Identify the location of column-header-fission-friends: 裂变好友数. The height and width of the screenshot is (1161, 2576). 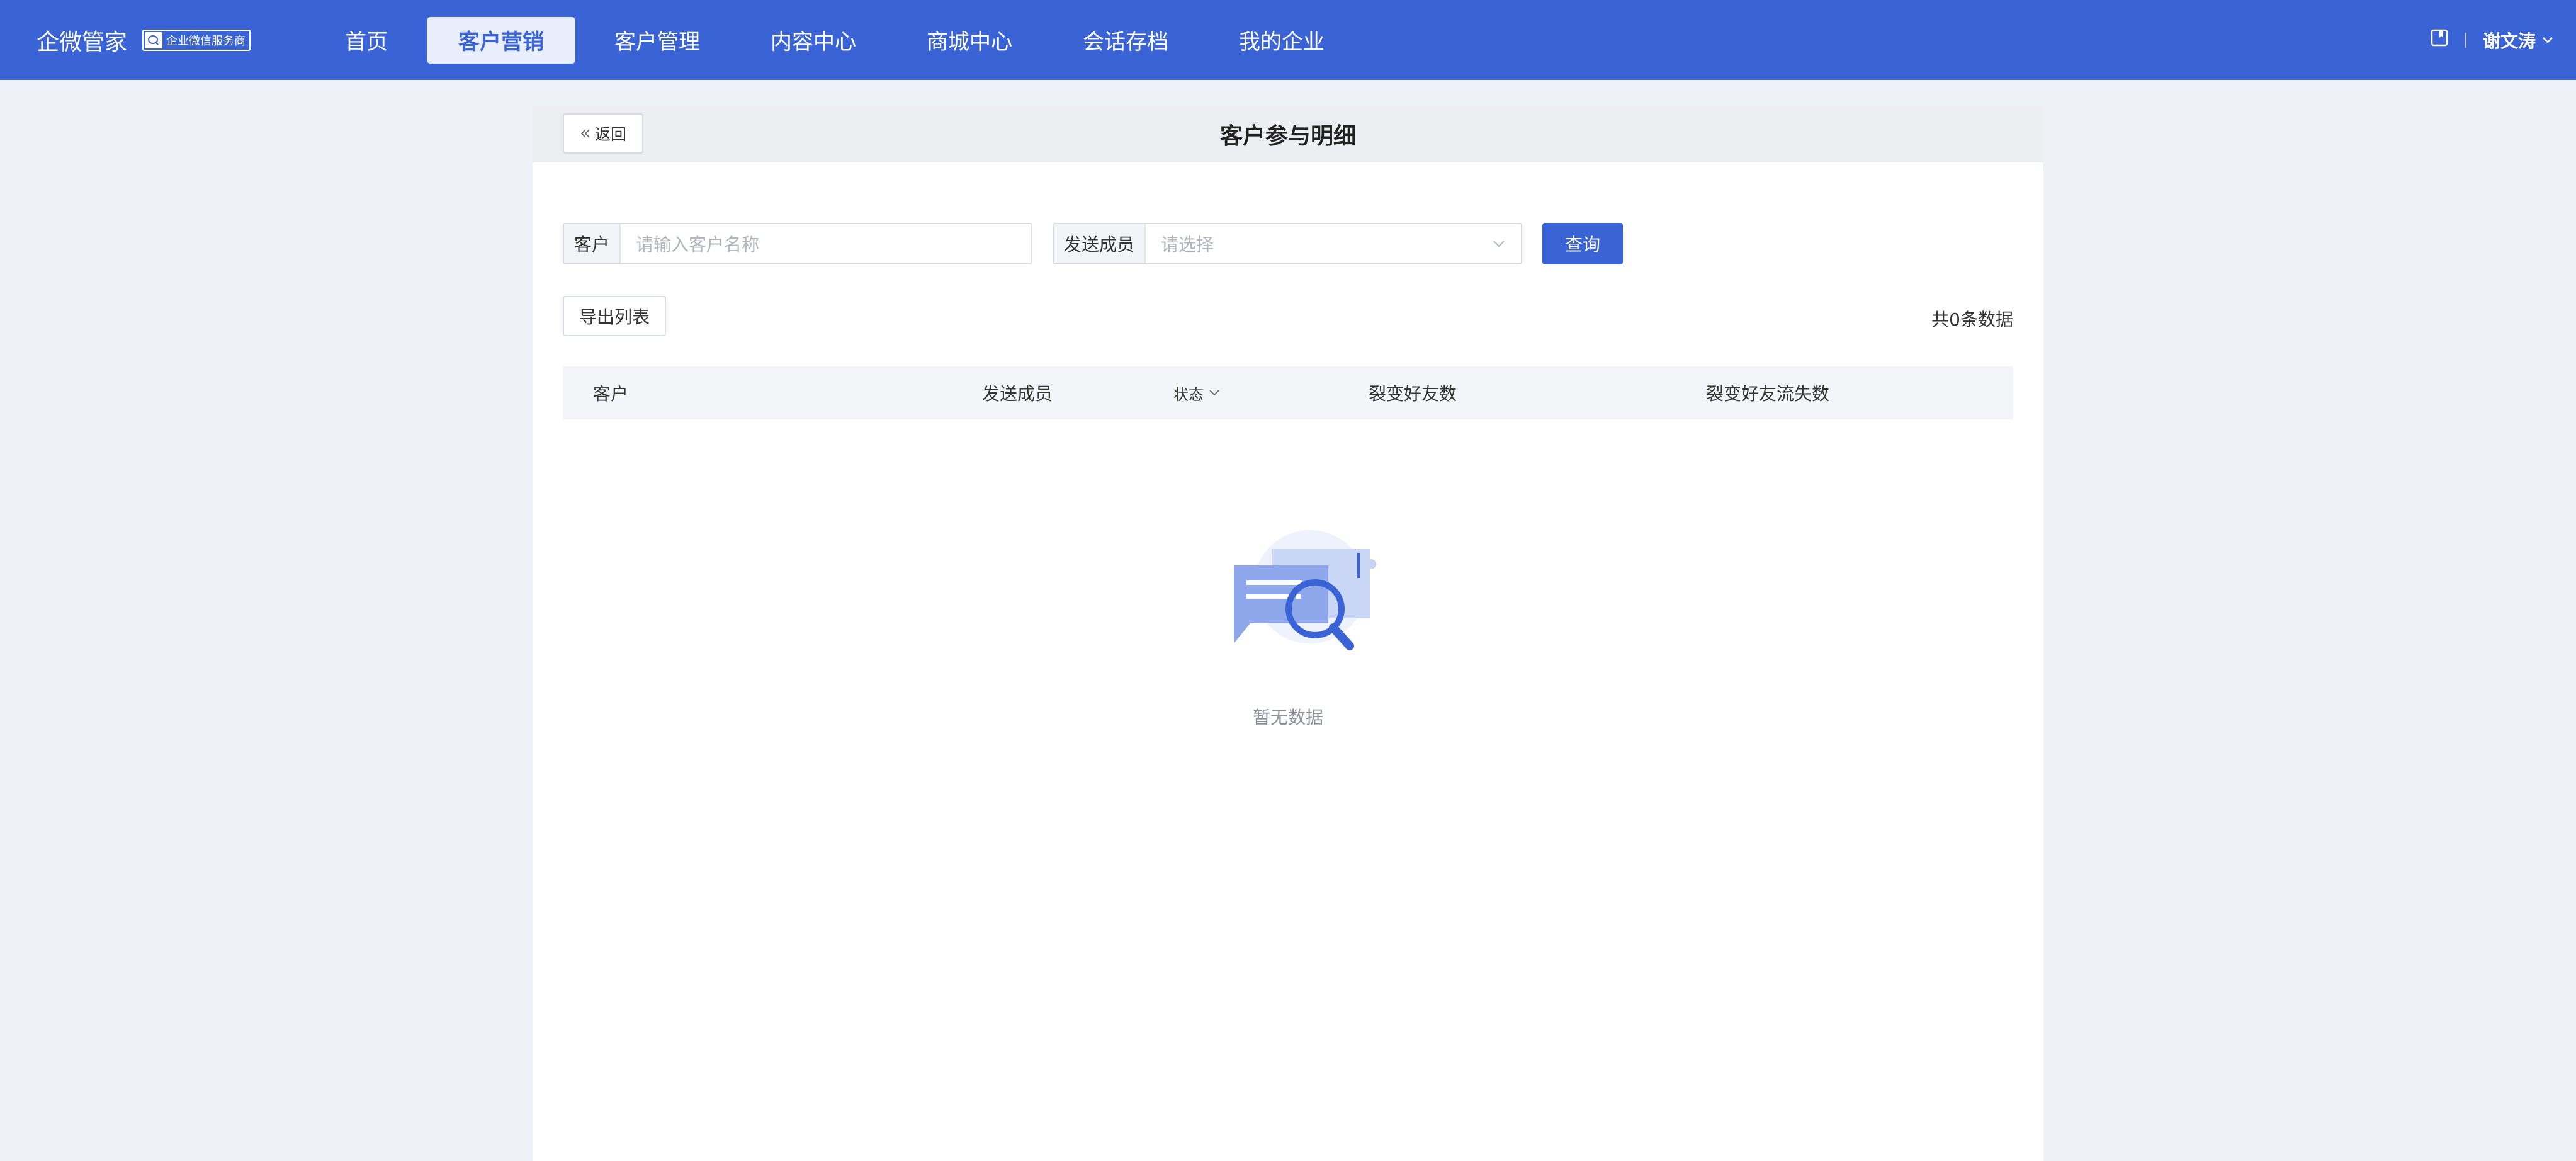
(1413, 394).